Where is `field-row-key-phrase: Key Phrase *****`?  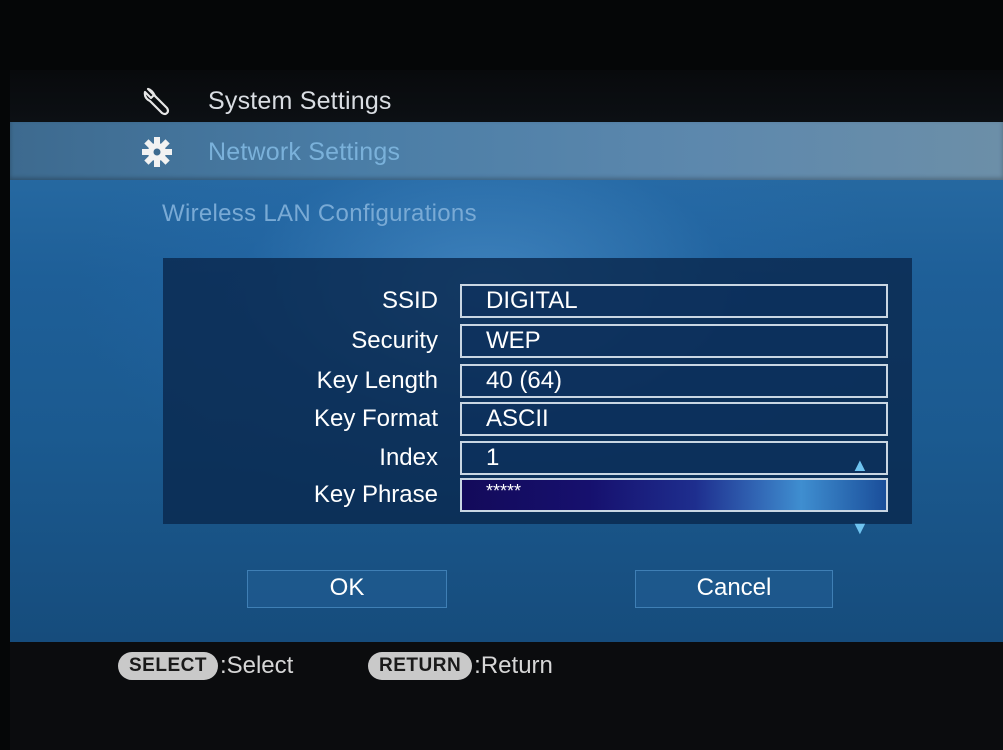 field-row-key-phrase: Key Phrase ***** is located at coordinates (537, 495).